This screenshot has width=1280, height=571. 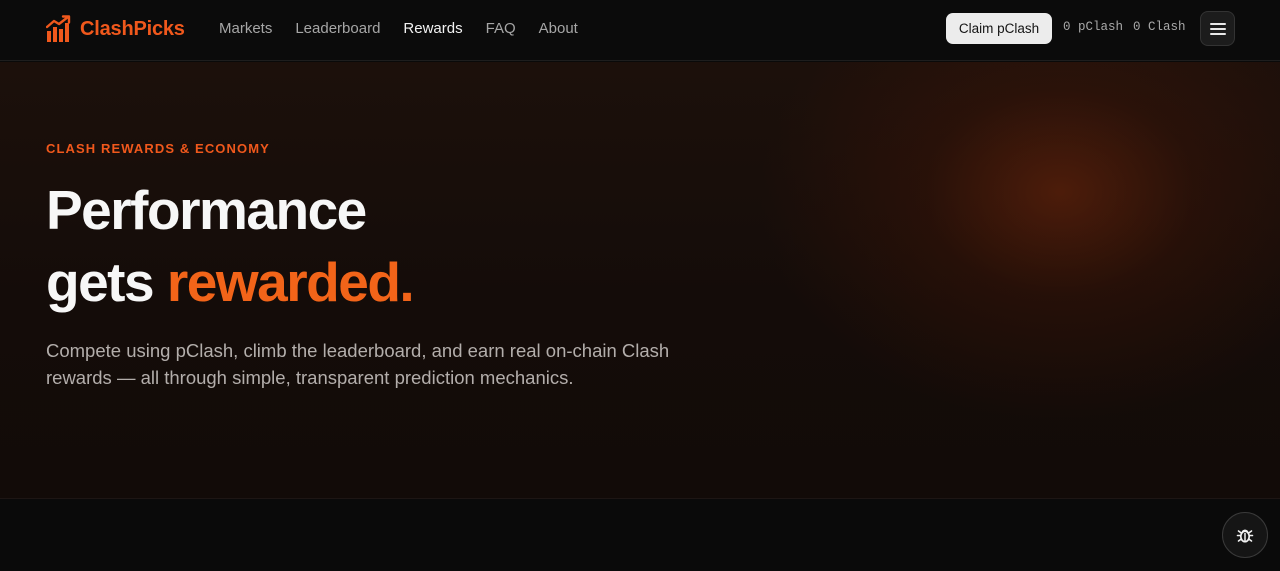 What do you see at coordinates (501, 28) in the screenshot?
I see `nav-item-faq: FAQ` at bounding box center [501, 28].